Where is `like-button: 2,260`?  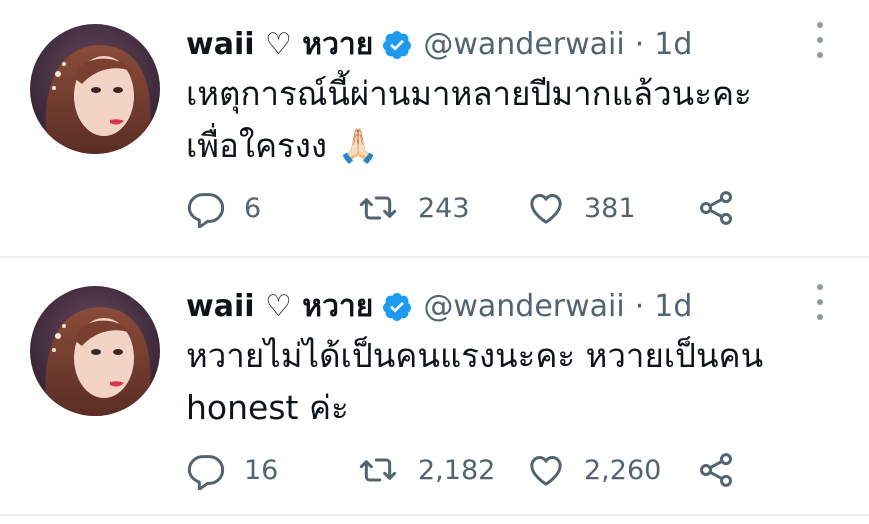 like-button: 2,260 is located at coordinates (593, 470).